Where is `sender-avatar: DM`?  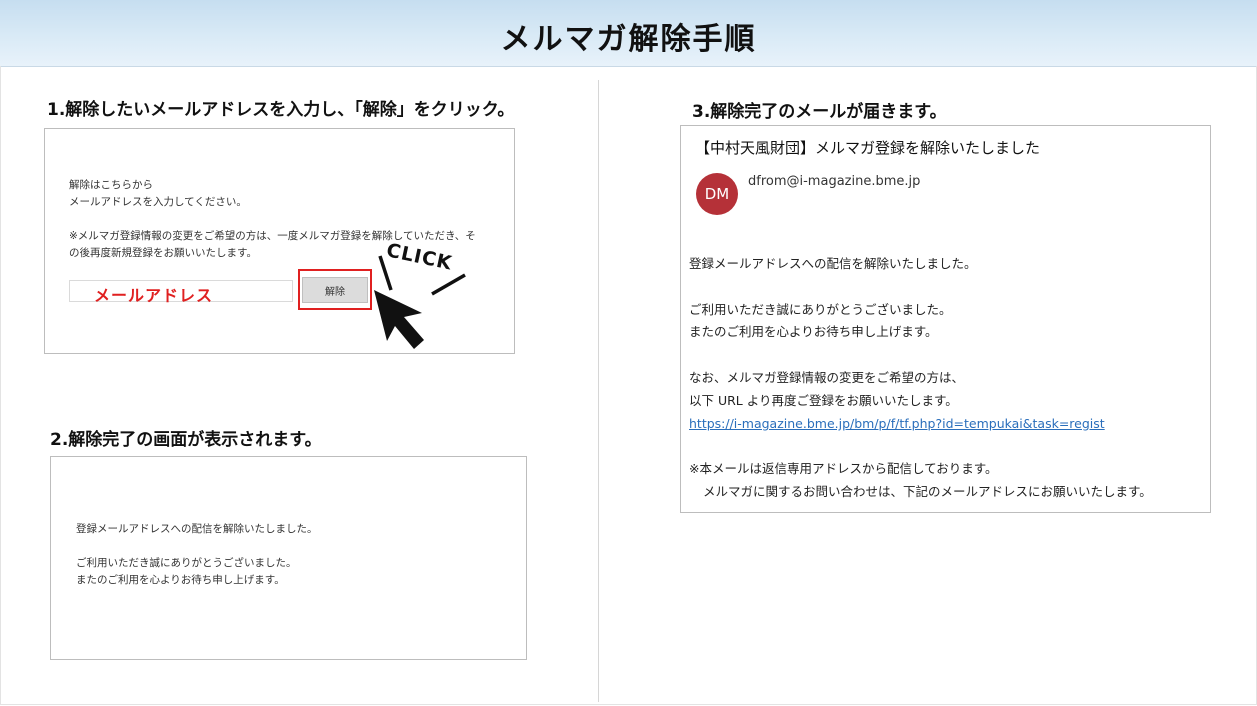
sender-avatar: DM is located at coordinates (717, 194).